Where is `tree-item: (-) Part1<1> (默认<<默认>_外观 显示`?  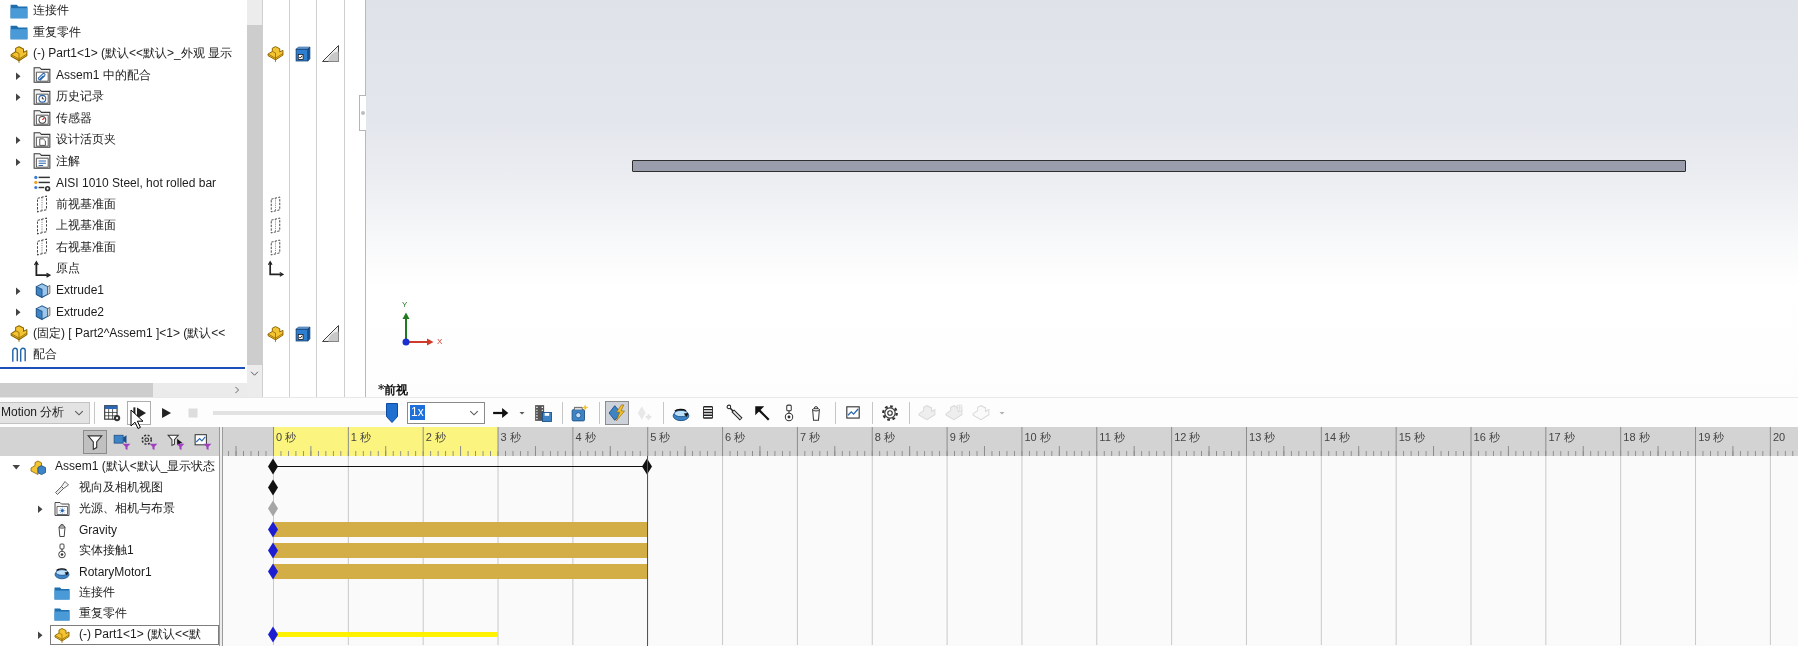 tree-item: (-) Part1<1> (默认<<默认>_外观 显示 is located at coordinates (121, 54).